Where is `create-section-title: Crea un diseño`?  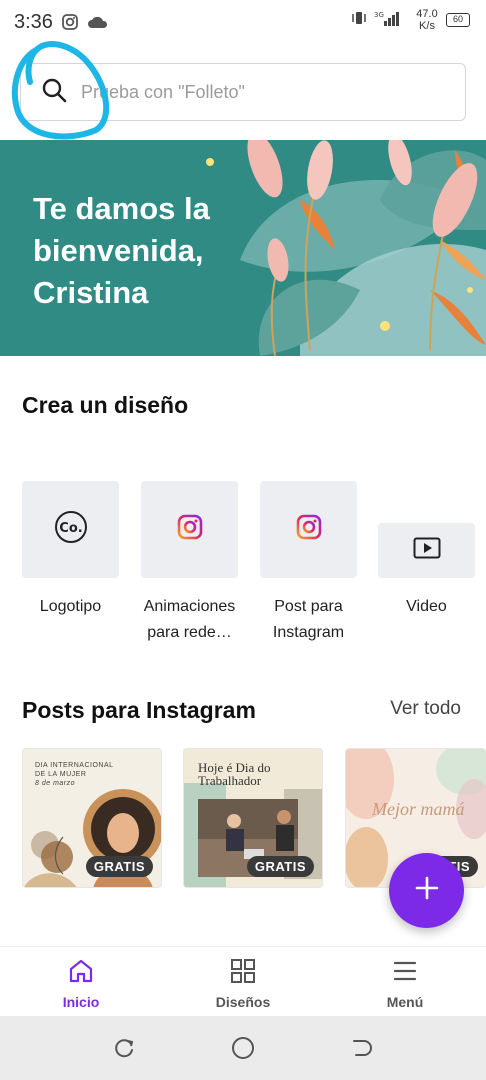 create-section-title: Crea un diseño is located at coordinates (105, 405).